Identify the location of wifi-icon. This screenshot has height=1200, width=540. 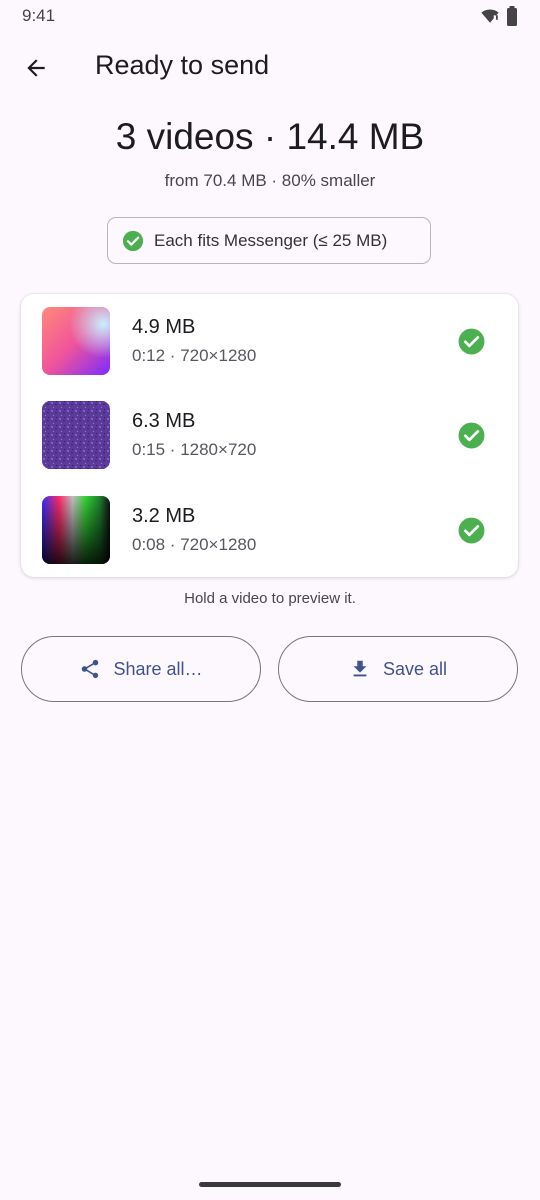
(490, 16).